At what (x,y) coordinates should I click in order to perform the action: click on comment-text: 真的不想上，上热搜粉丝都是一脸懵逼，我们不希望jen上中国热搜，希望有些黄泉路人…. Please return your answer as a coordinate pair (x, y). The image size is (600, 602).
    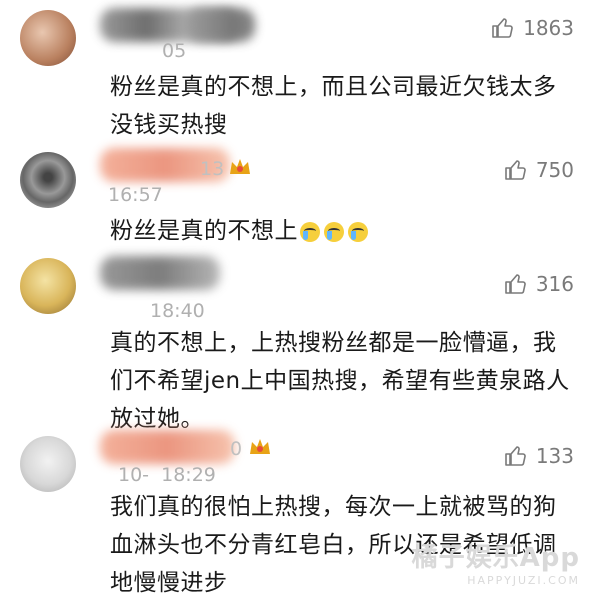
    Looking at the image, I should click on (340, 381).